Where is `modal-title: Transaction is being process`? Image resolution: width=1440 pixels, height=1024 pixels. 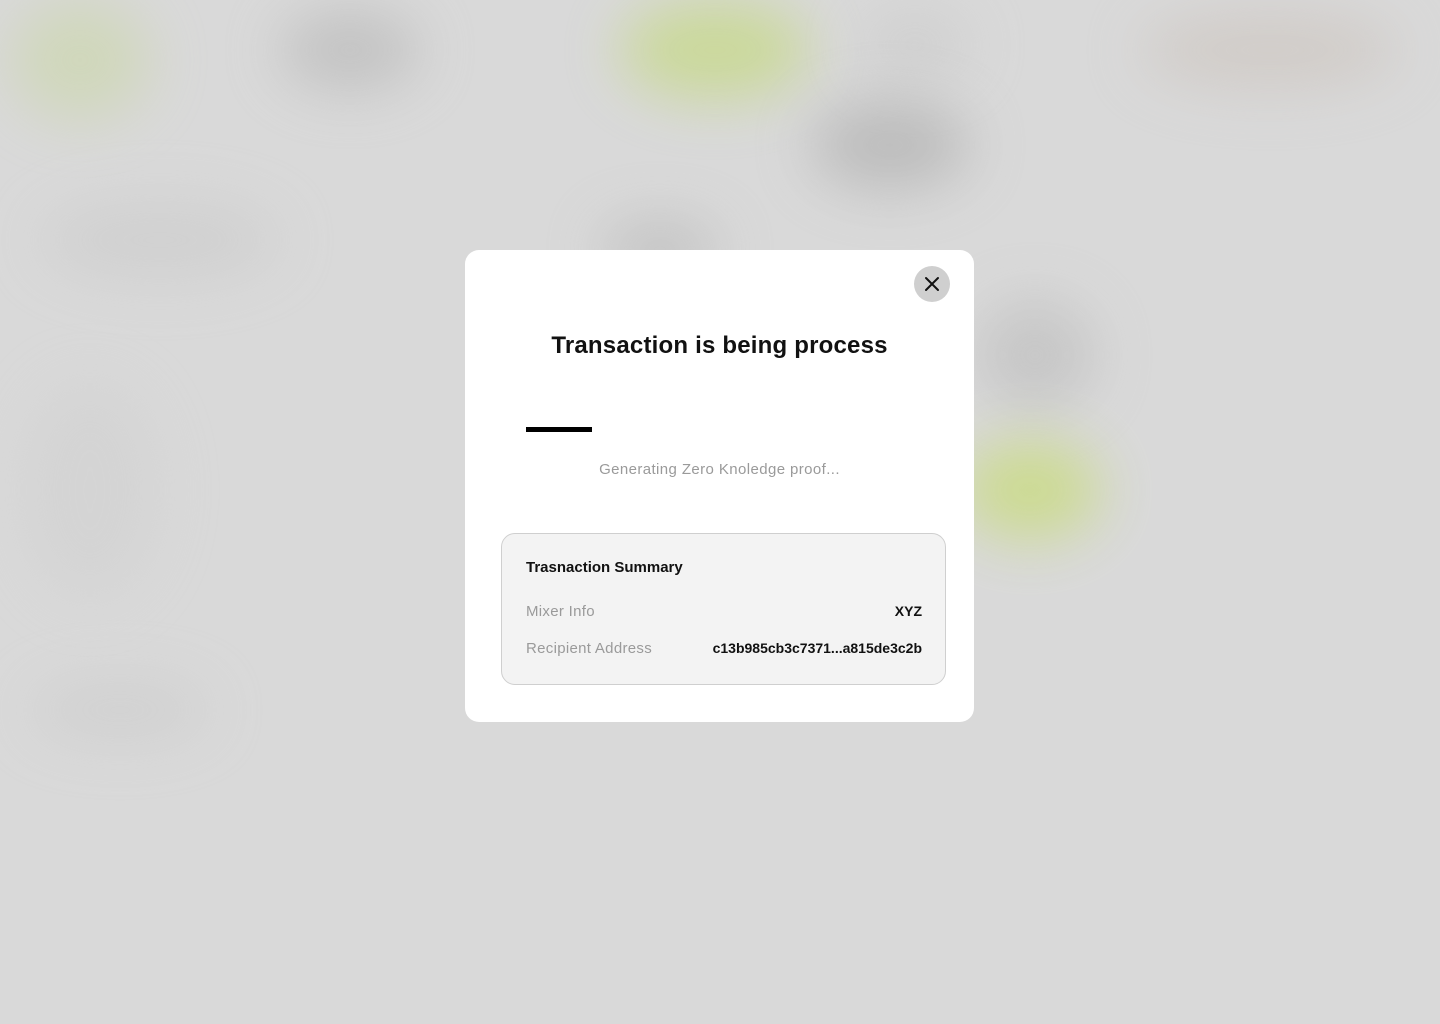
modal-title: Transaction is being process is located at coordinates (719, 345).